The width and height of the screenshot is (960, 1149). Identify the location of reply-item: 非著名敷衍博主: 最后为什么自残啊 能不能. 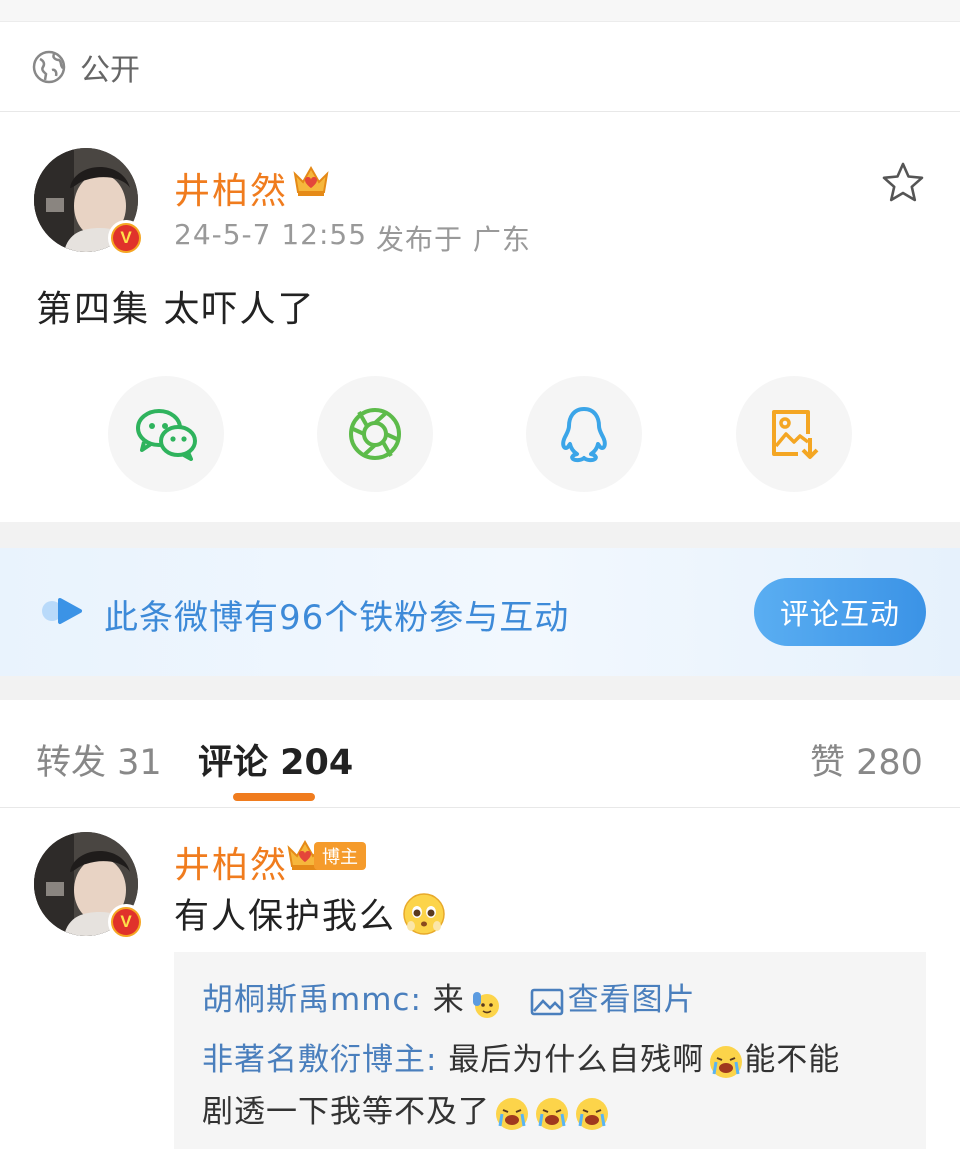
(521, 1057).